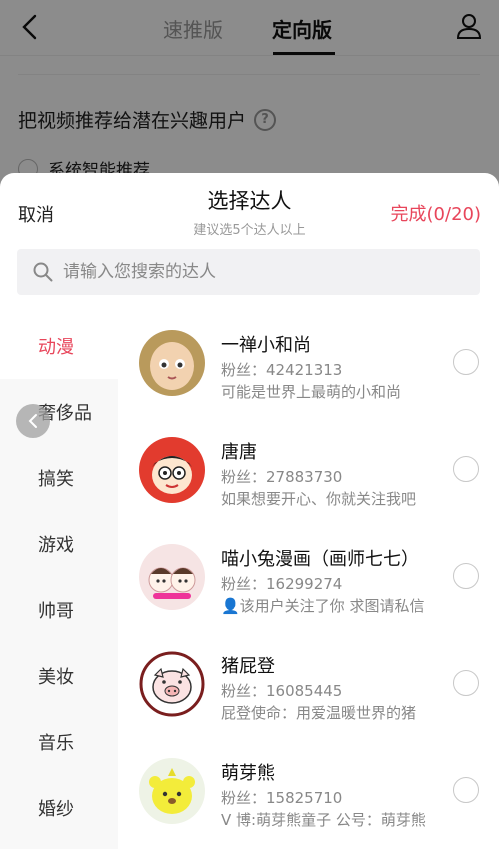  What do you see at coordinates (311, 392) in the screenshot?
I see `influencer-bio: 可能是世界上最萌的小和尚` at bounding box center [311, 392].